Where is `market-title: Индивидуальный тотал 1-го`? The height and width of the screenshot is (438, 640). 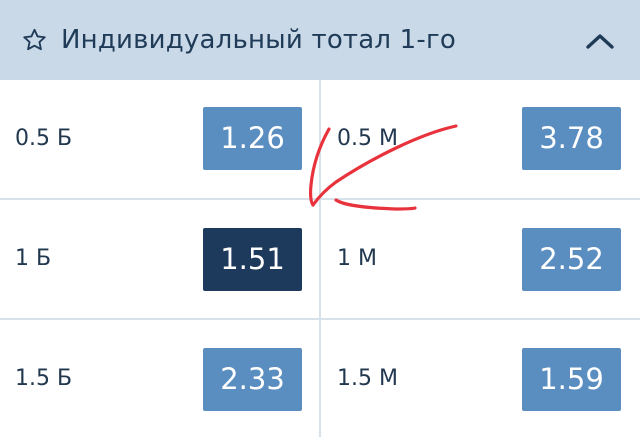
market-title: Индивидуальный тотал 1-го is located at coordinates (258, 40).